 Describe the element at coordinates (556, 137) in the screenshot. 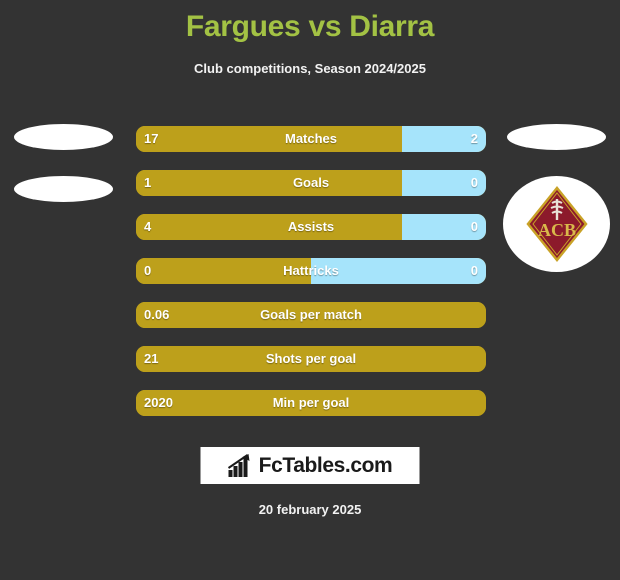

I see `away-player-photo-top` at that location.